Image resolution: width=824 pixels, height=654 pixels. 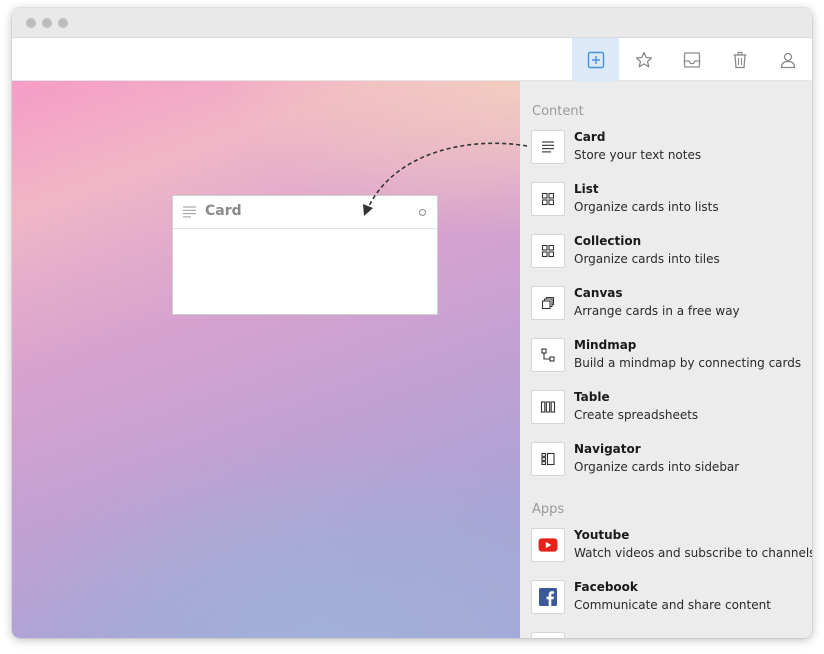 What do you see at coordinates (548, 597) in the screenshot?
I see `facebook-icon` at bounding box center [548, 597].